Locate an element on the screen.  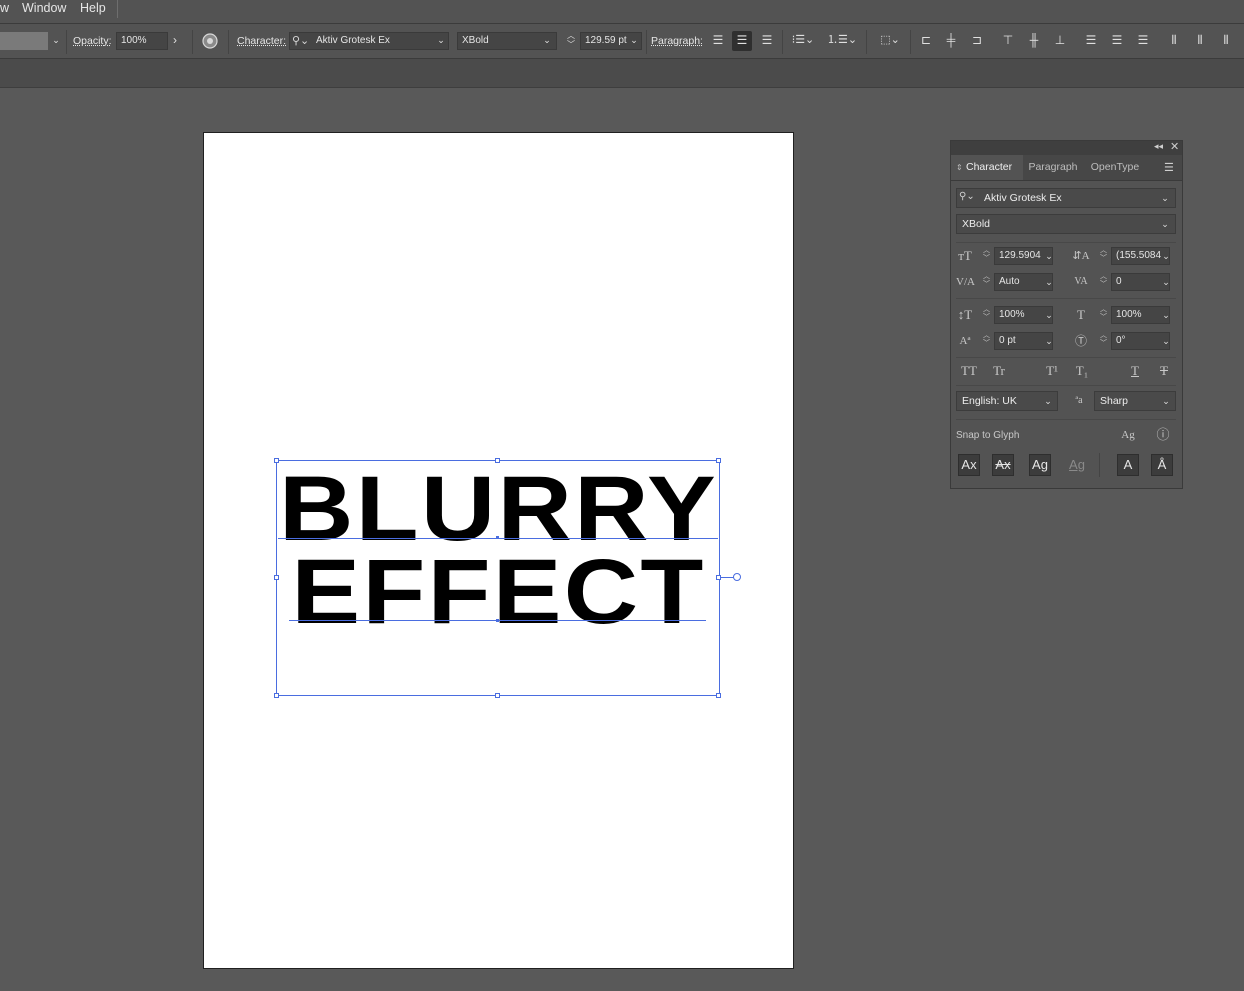
numbered-list-icon: ⒈☰⌄ is located at coordinates (842, 41).